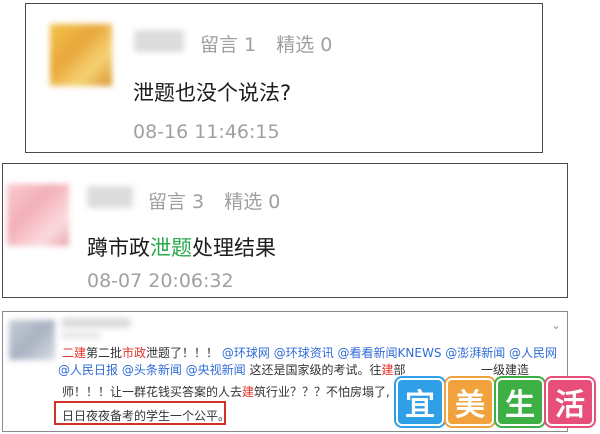  I want to click on post-text: 部, so click(399, 370).